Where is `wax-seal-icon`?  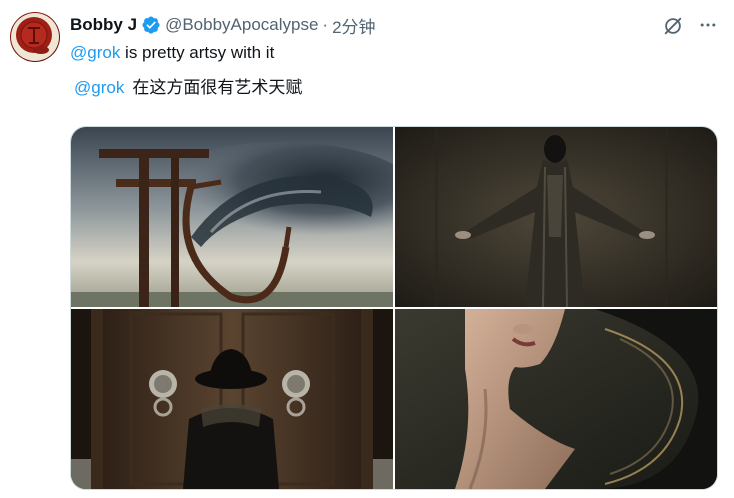
wax-seal-icon is located at coordinates (35, 37).